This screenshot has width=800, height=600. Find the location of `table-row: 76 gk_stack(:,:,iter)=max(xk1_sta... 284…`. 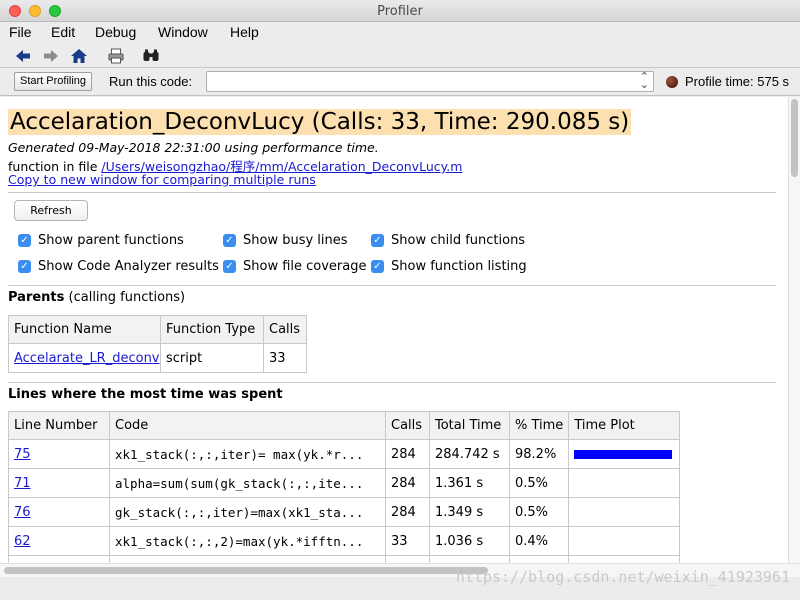

table-row: 76 gk_stack(:,:,iter)=max(xk1_sta... 284… is located at coordinates (344, 512).